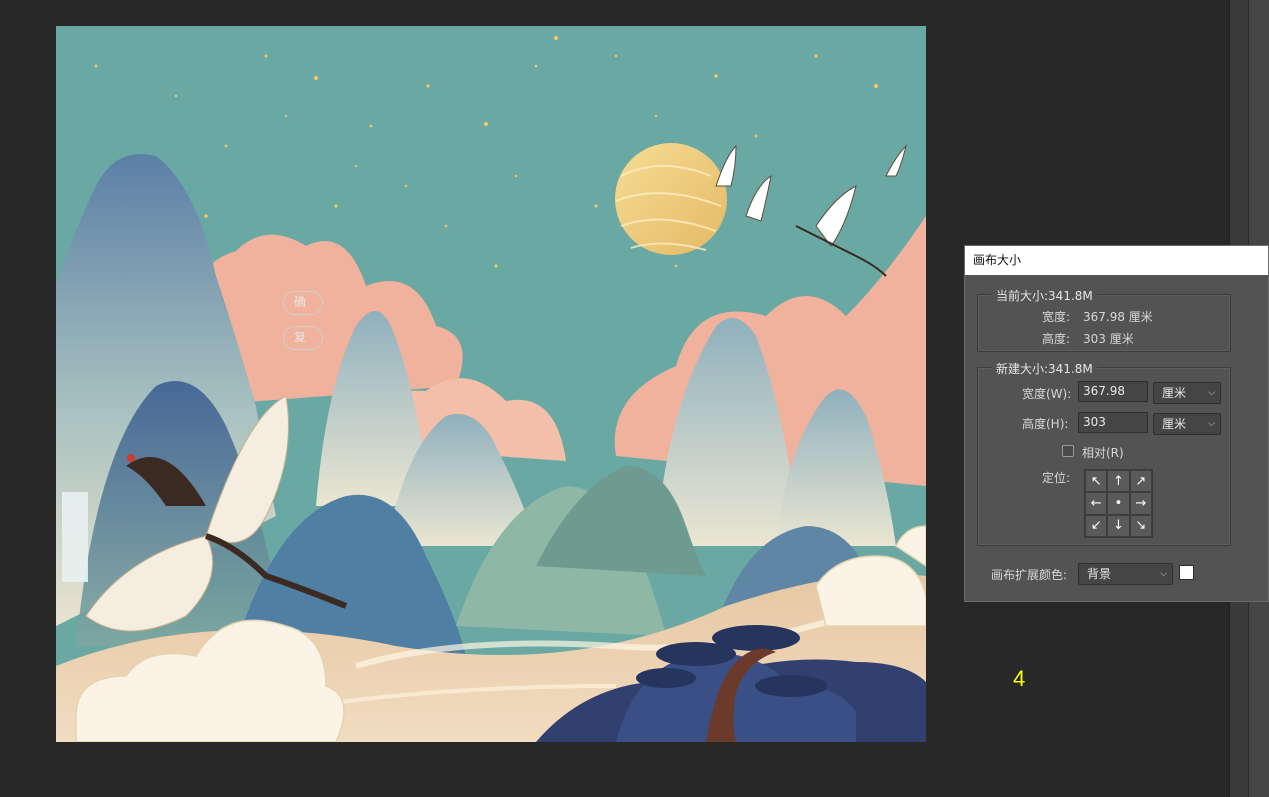 The image size is (1269, 797). What do you see at coordinates (1056, 317) in the screenshot?
I see `current-width-label: 宽度:` at bounding box center [1056, 317].